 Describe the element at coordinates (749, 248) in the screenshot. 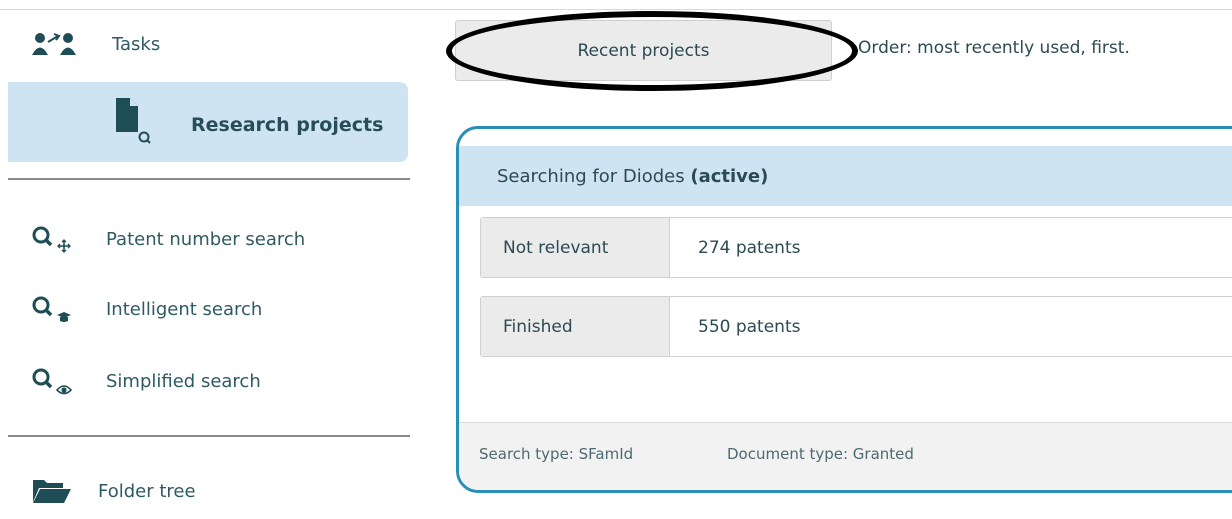

I see `stat-value: 274 patents` at that location.